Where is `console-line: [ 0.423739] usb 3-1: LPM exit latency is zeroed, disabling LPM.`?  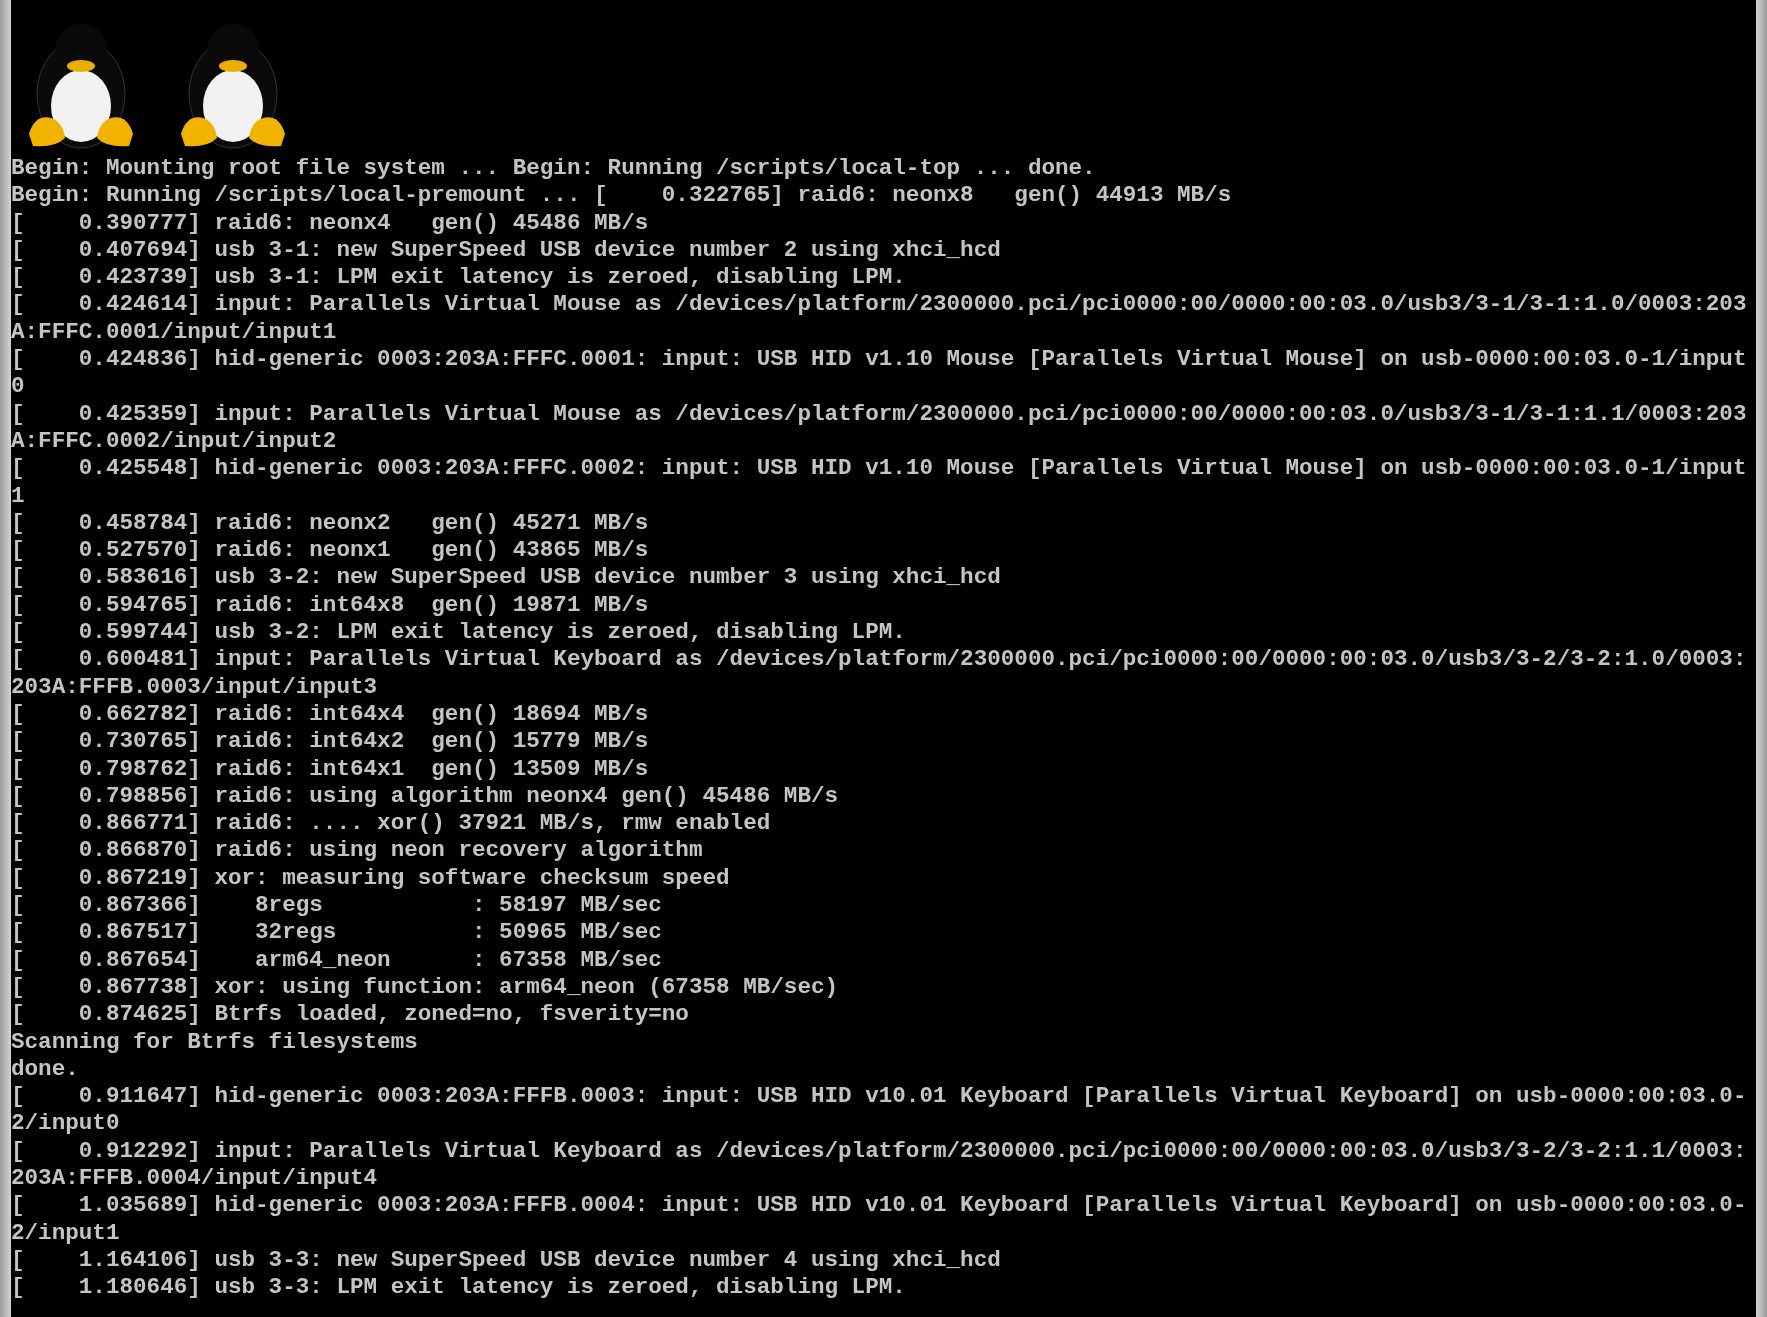
console-line: [ 0.423739] usb 3-1: LPM exit latency is zeroed, disabling LPM. is located at coordinates (458, 278).